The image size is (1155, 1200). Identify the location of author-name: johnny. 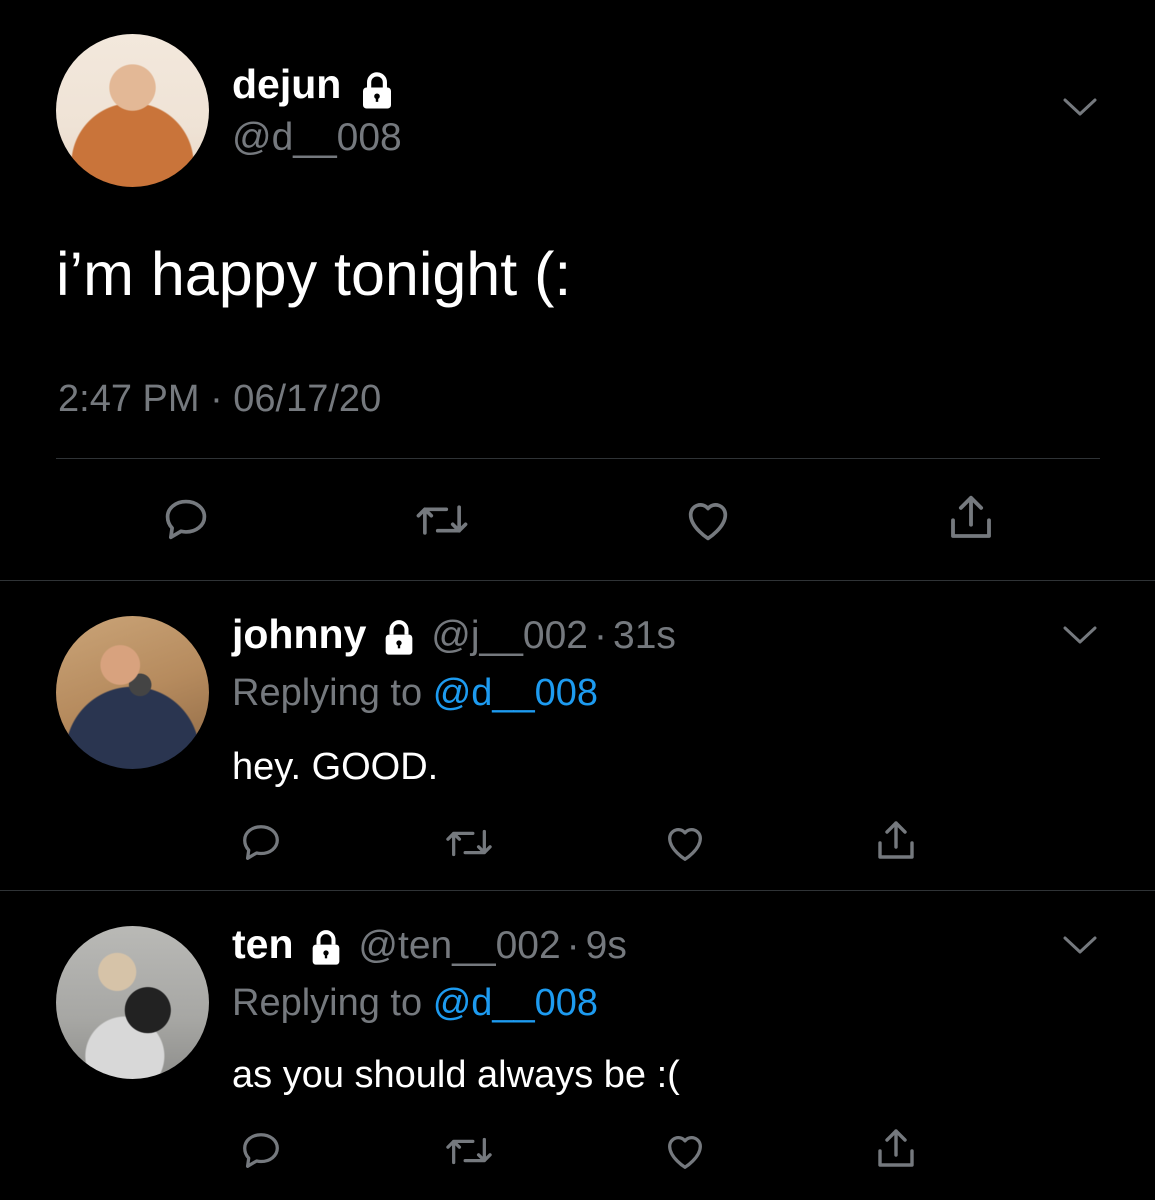
(299, 634).